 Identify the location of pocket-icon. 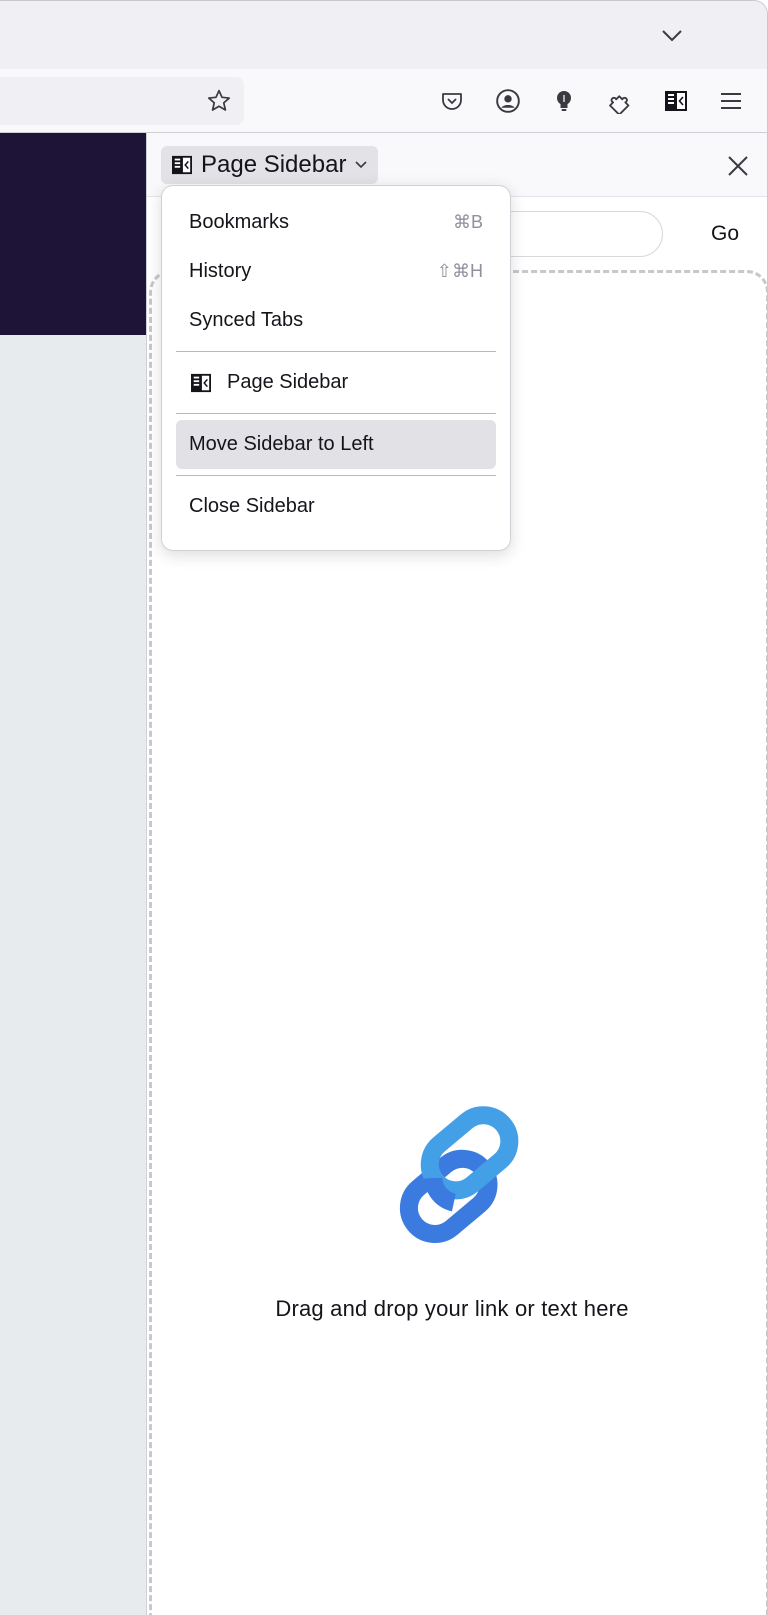
(452, 101).